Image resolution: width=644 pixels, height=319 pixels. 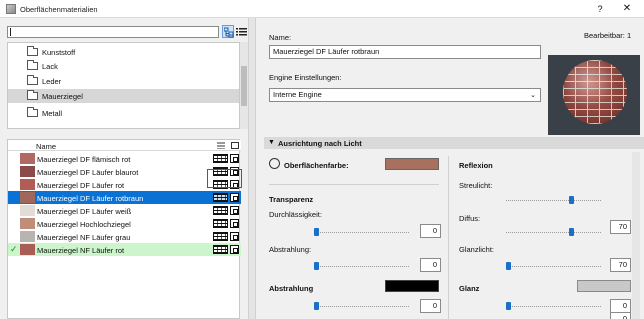 I want to click on column-header-name: Name, so click(x=46, y=146).